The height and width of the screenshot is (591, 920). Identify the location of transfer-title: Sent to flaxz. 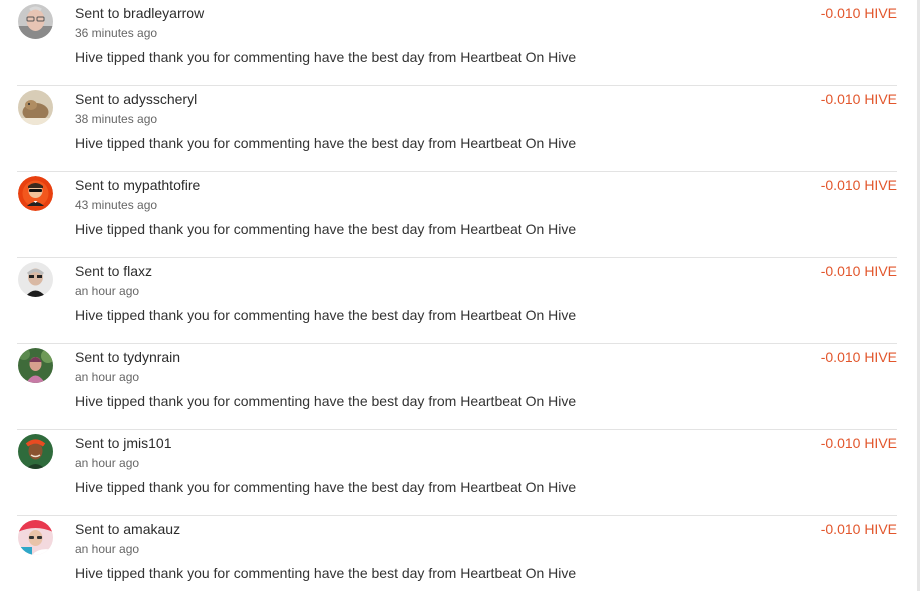
(113, 271).